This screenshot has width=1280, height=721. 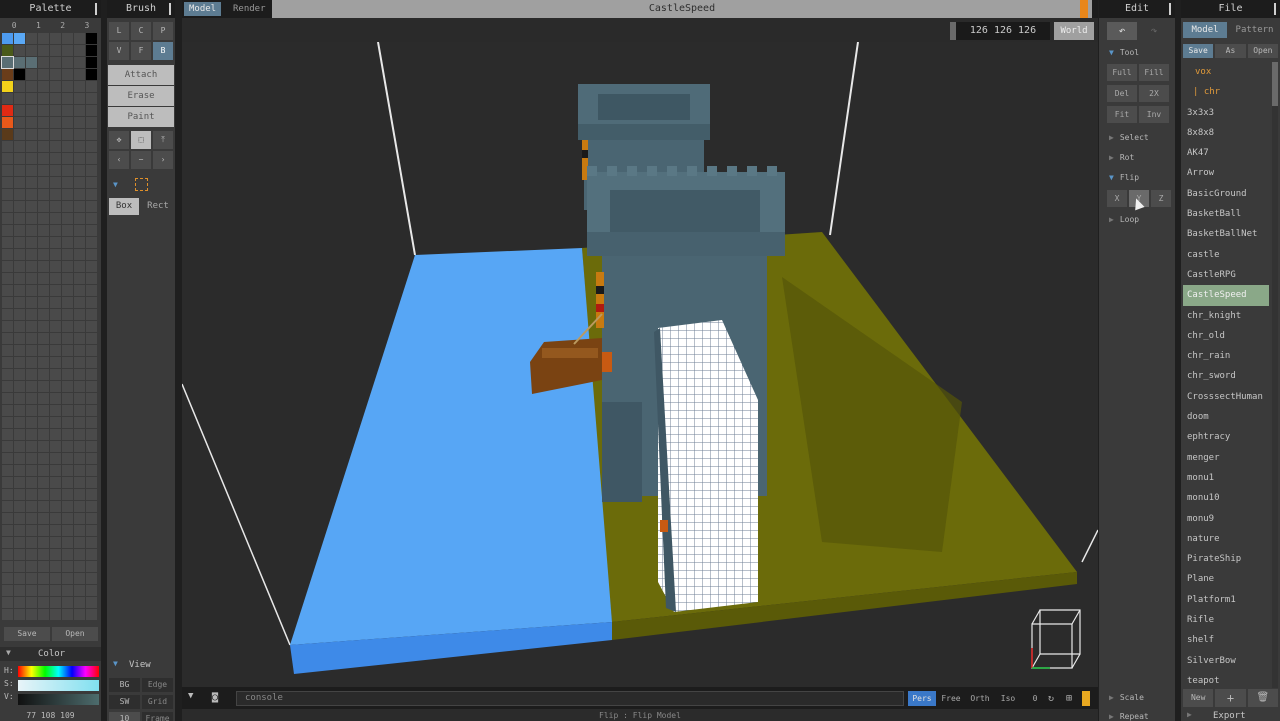 What do you see at coordinates (1226, 519) in the screenshot?
I see `file-list-item: monu9` at bounding box center [1226, 519].